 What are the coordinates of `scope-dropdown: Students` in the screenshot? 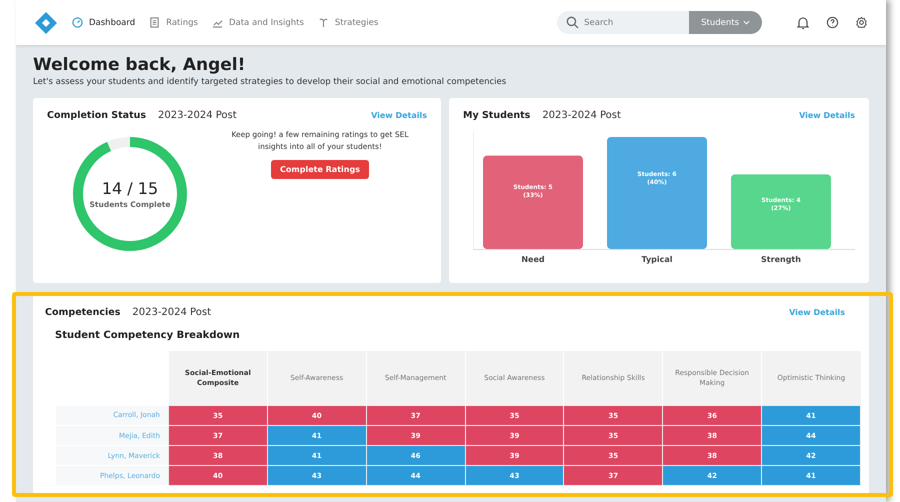 It's located at (725, 22).